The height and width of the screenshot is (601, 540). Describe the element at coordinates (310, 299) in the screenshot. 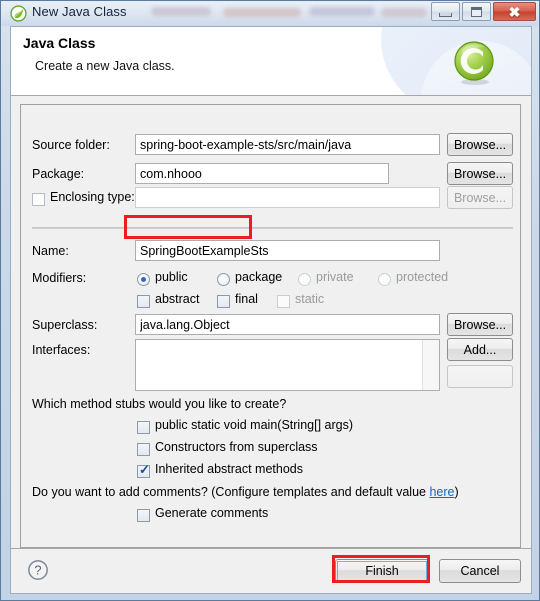

I see `modifier-checkbox-static-label: static` at that location.